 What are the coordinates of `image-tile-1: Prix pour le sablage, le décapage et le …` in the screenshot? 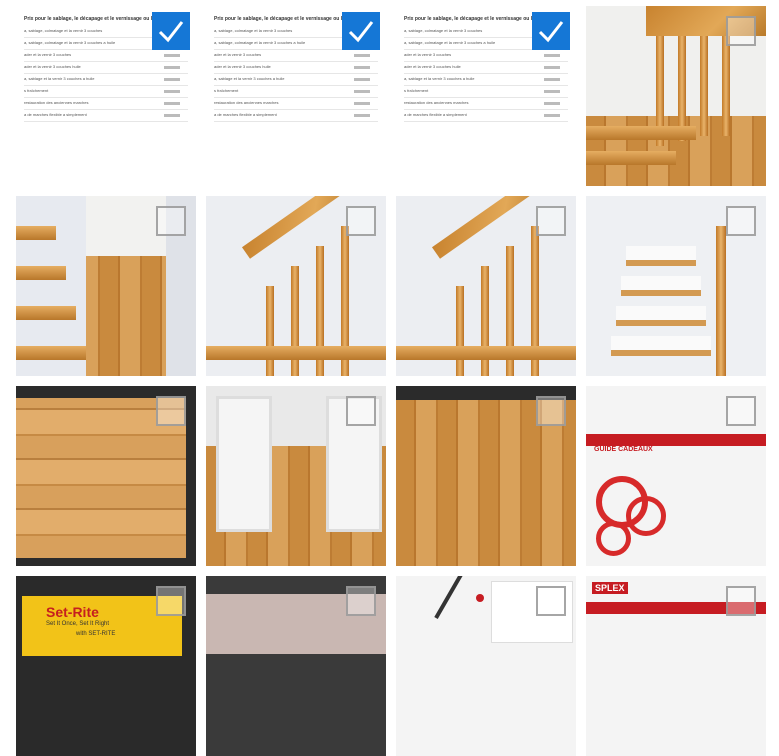 It's located at (106, 96).